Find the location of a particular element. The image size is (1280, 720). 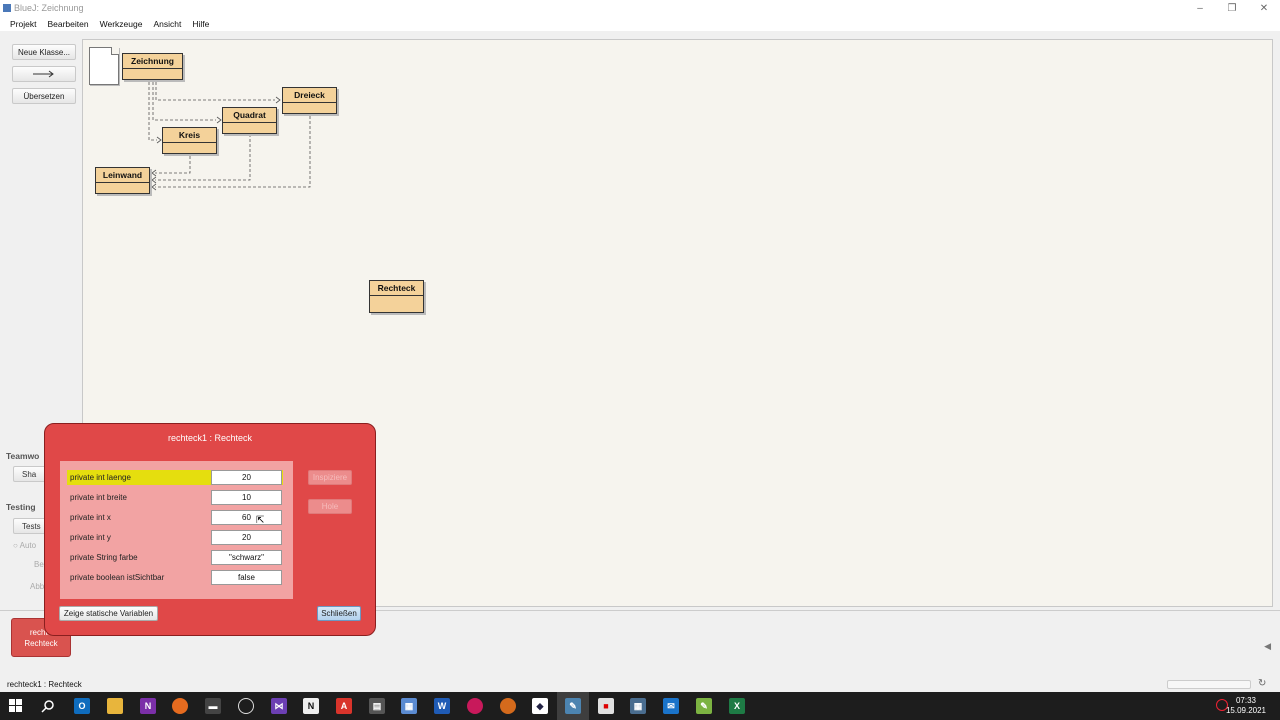

field-value: "schwarz" is located at coordinates (246, 557).